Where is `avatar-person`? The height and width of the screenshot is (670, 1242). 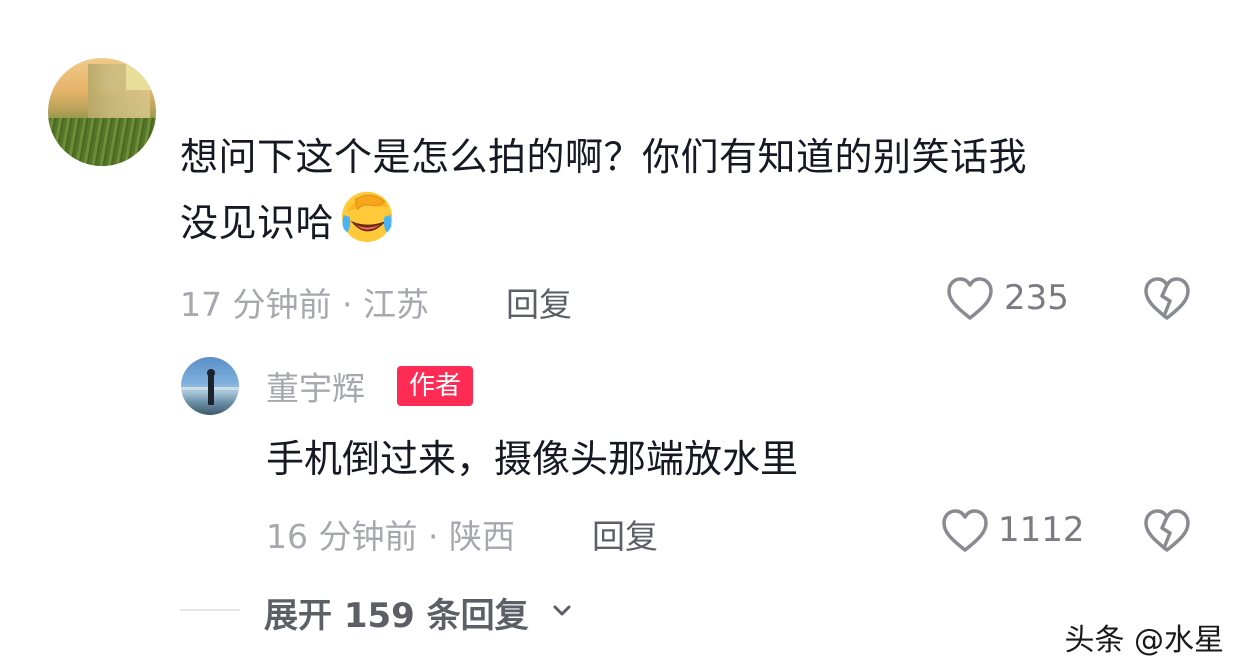
avatar-person is located at coordinates (211, 389).